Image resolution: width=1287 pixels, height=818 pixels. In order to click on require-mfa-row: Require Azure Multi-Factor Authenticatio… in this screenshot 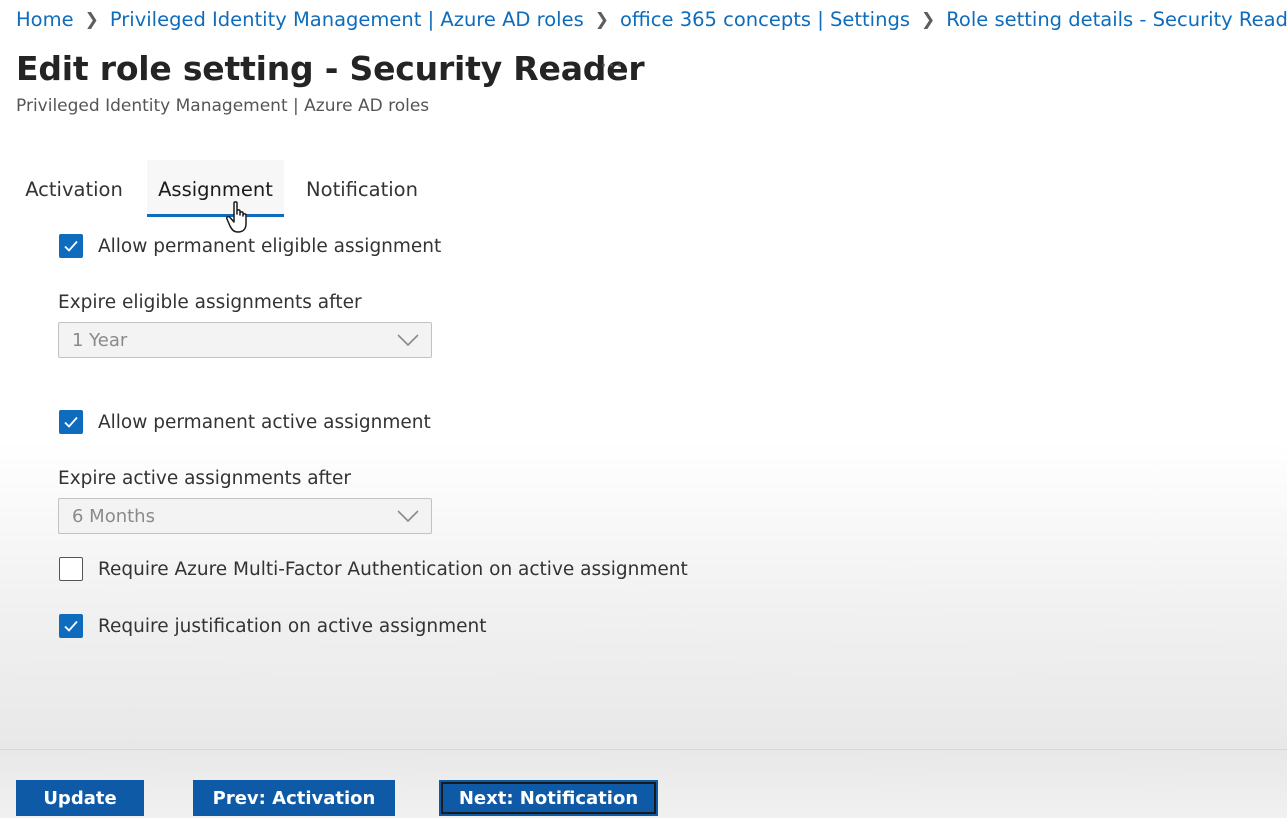, I will do `click(373, 569)`.